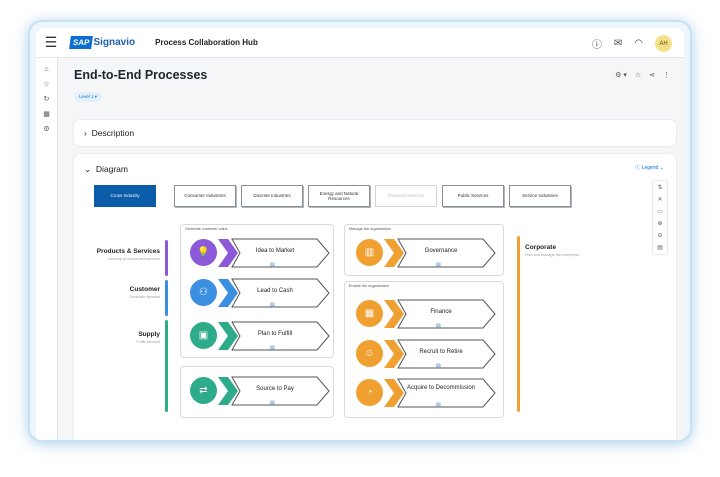  What do you see at coordinates (275, 389) in the screenshot?
I see `process-label: Source to Pay` at bounding box center [275, 389].